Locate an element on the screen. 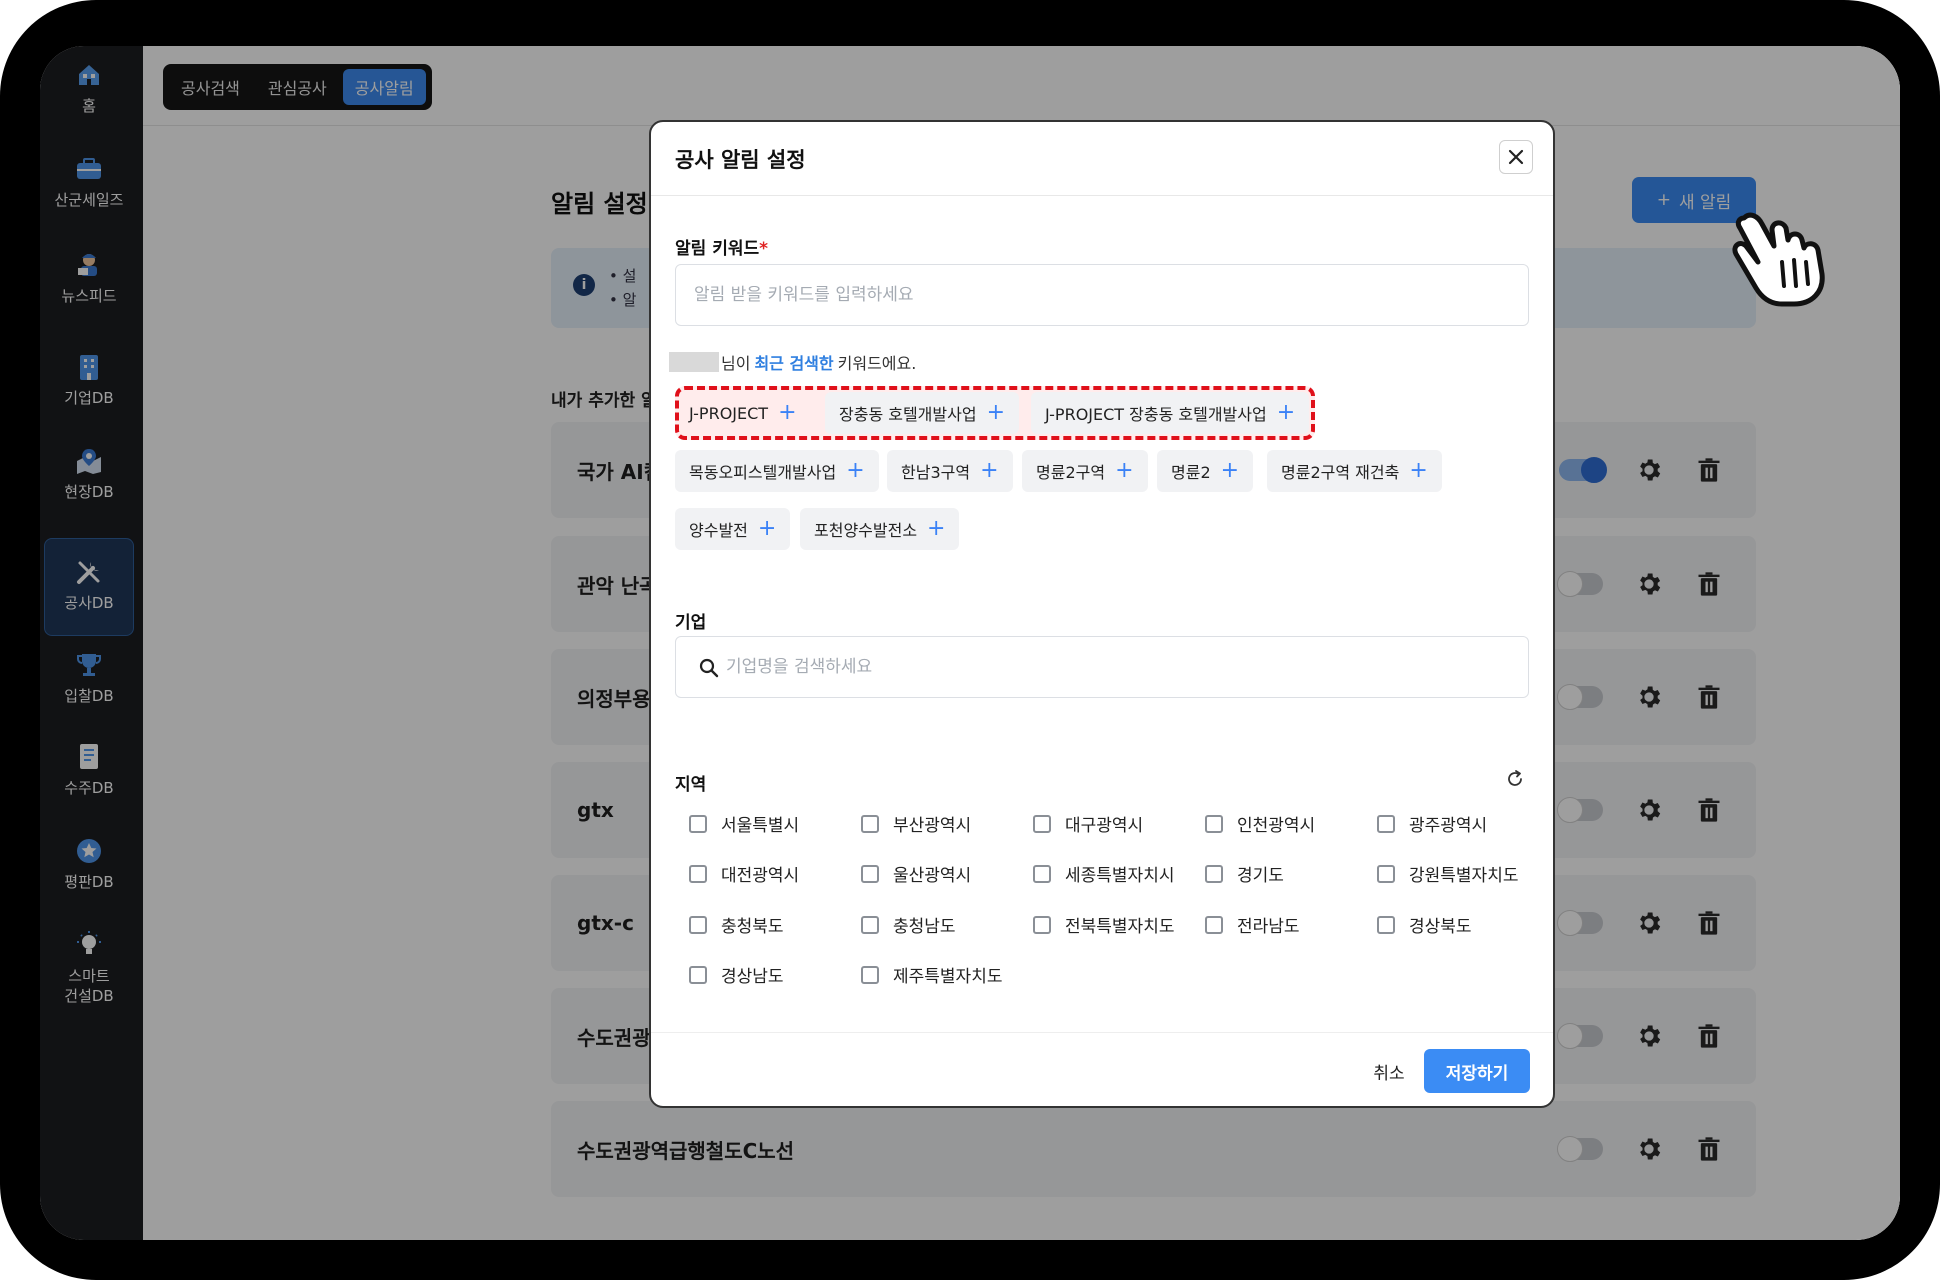  chip-label: 명륜2구역 재건축 is located at coordinates (1340, 472).